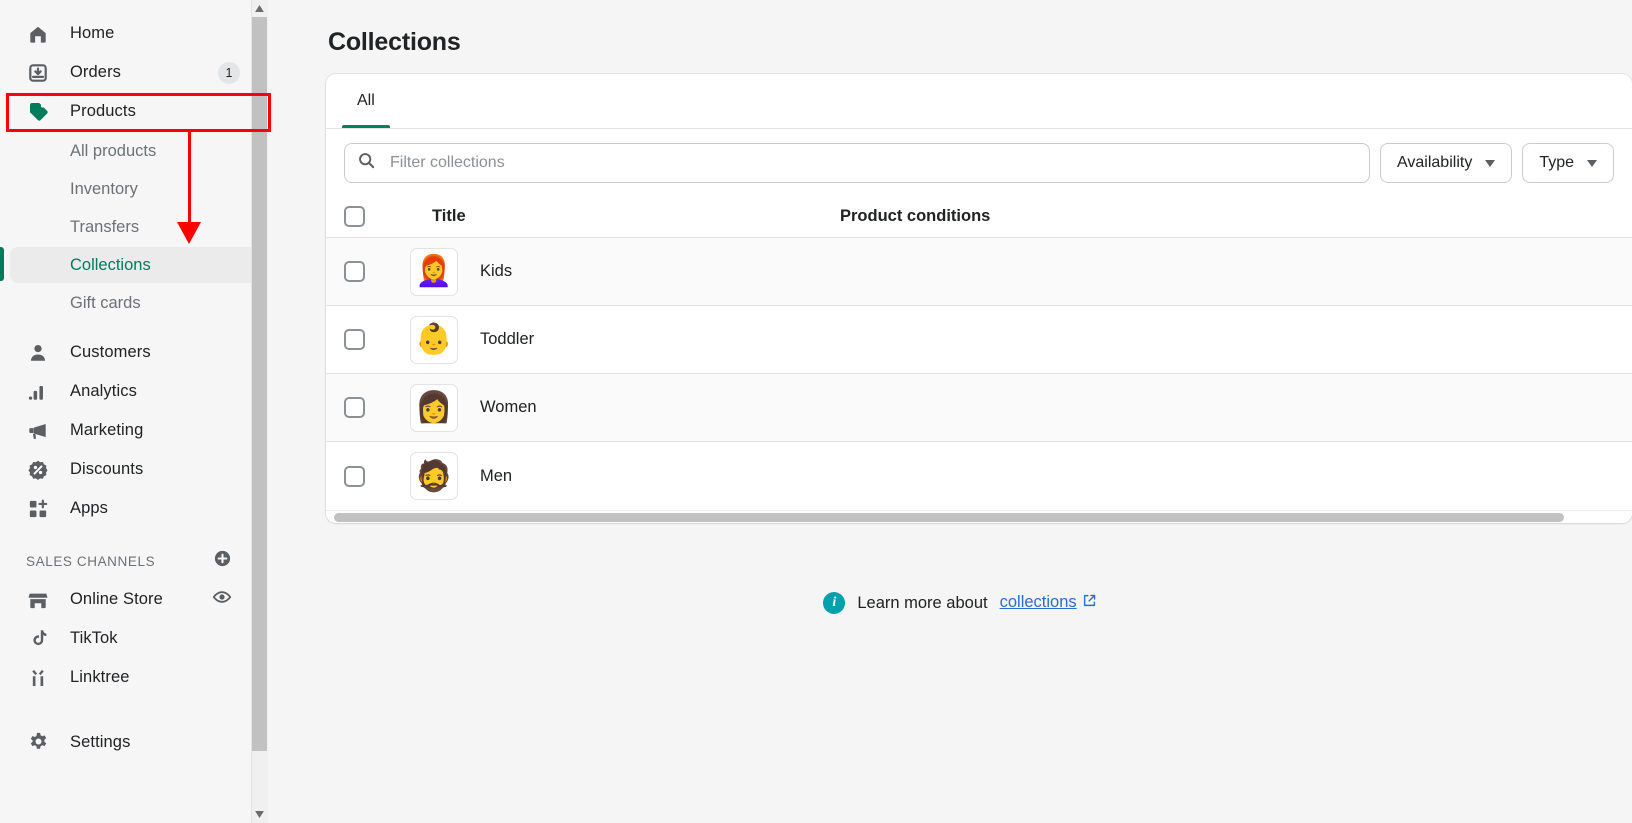  I want to click on collection-title: Toddler, so click(507, 339).